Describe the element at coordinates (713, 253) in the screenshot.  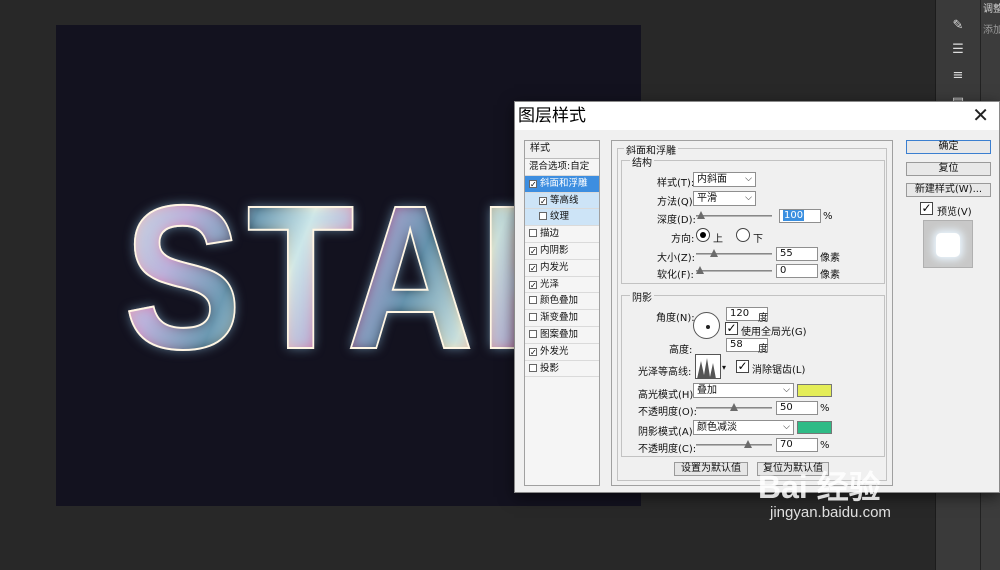
I see `size-slider-thumb` at that location.